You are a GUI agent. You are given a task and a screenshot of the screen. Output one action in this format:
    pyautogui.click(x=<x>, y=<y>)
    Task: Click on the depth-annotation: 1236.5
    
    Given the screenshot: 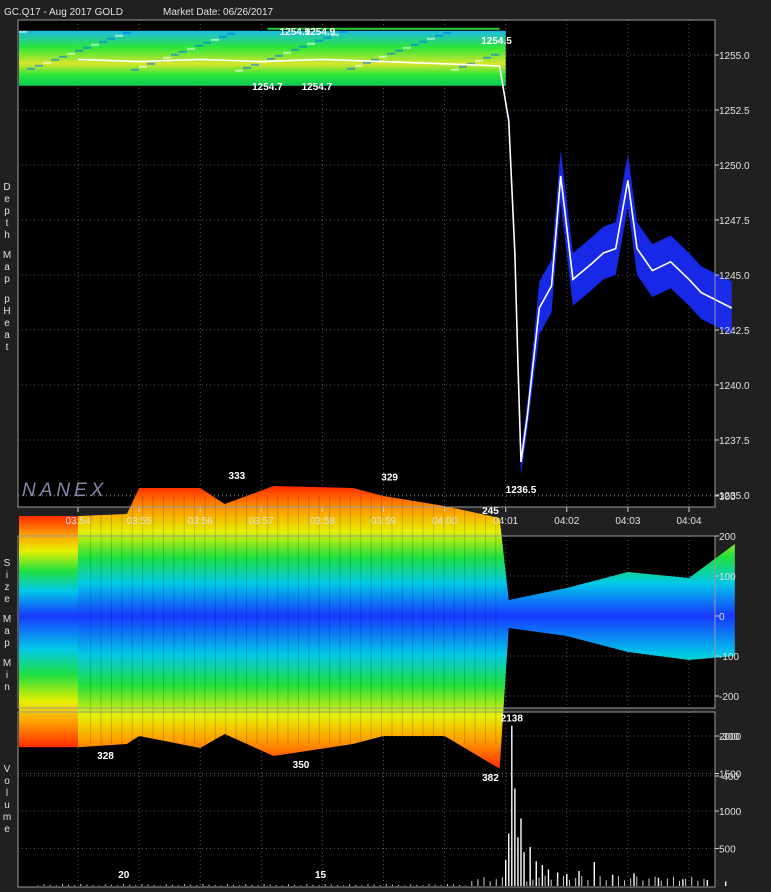 What is the action you would take?
    pyautogui.click(x=521, y=490)
    